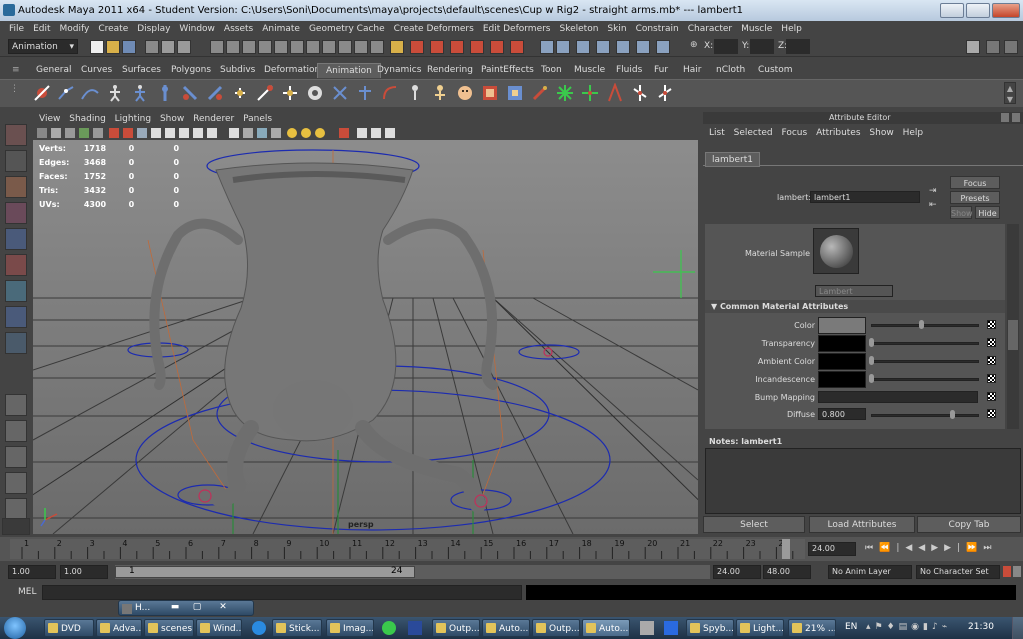 This screenshot has width=1023, height=639. I want to click on camera-attributes-icon, so click(56, 133).